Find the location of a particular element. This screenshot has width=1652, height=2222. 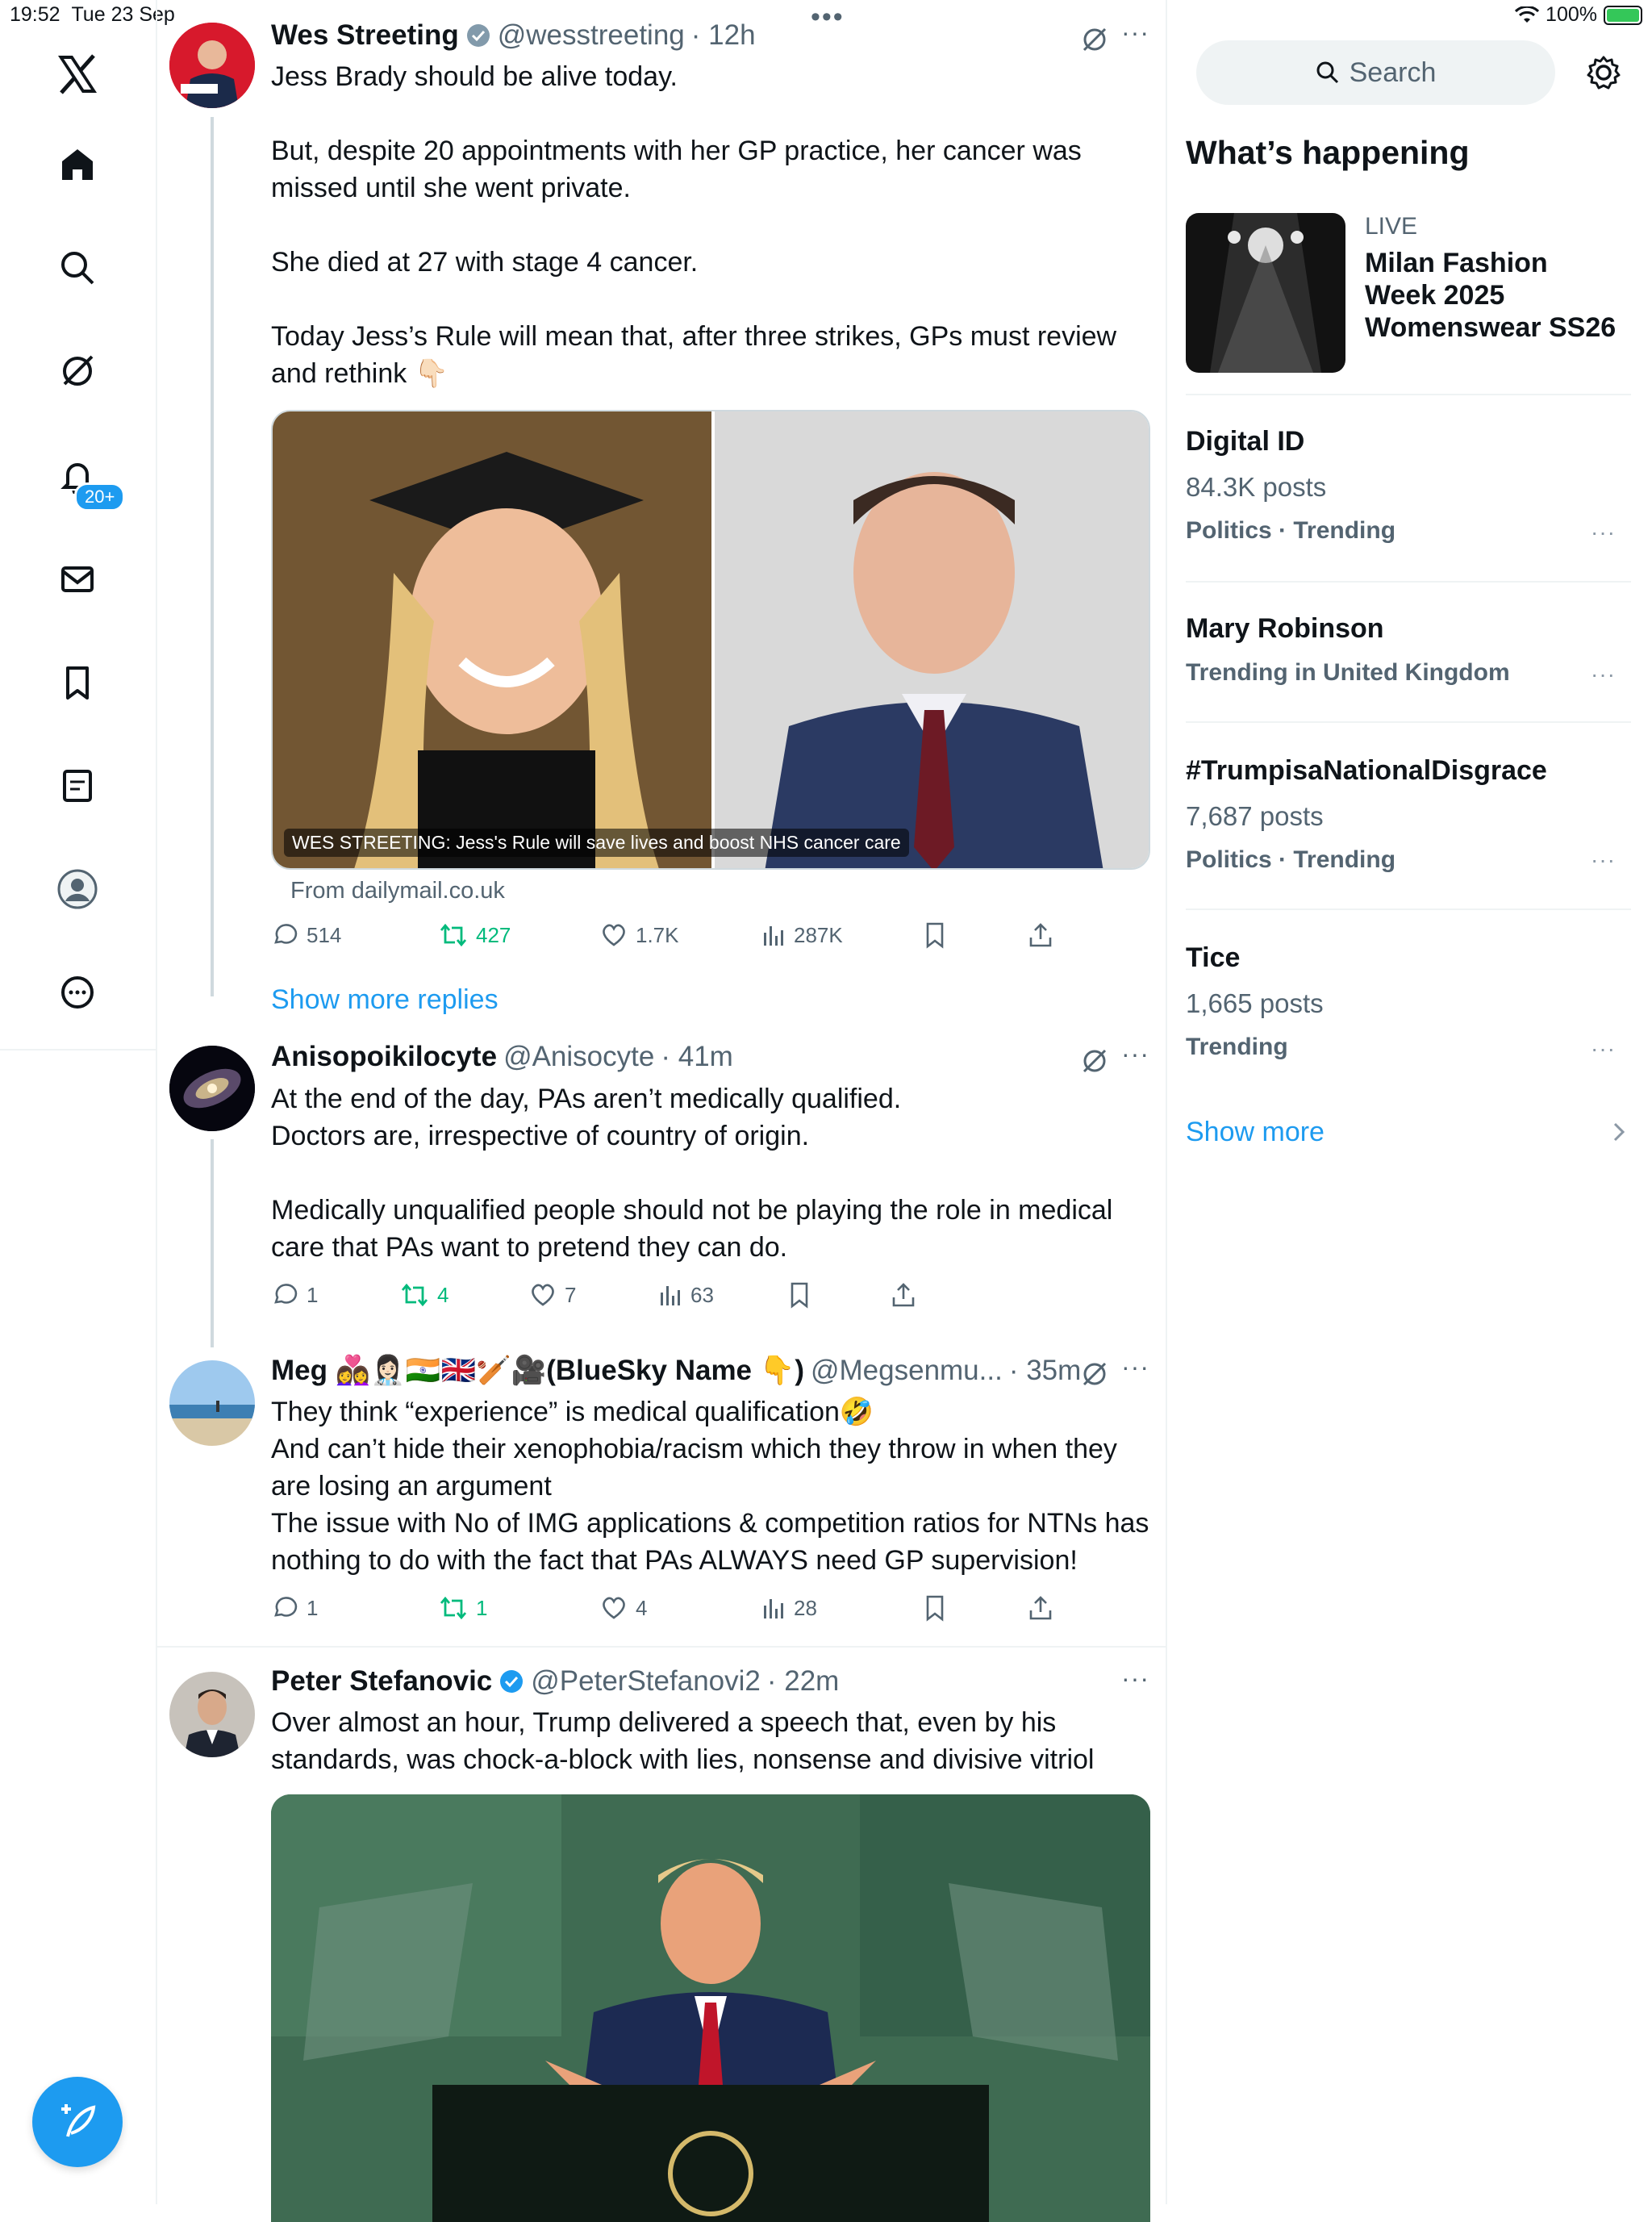

battery-icon is located at coordinates (1623, 15).